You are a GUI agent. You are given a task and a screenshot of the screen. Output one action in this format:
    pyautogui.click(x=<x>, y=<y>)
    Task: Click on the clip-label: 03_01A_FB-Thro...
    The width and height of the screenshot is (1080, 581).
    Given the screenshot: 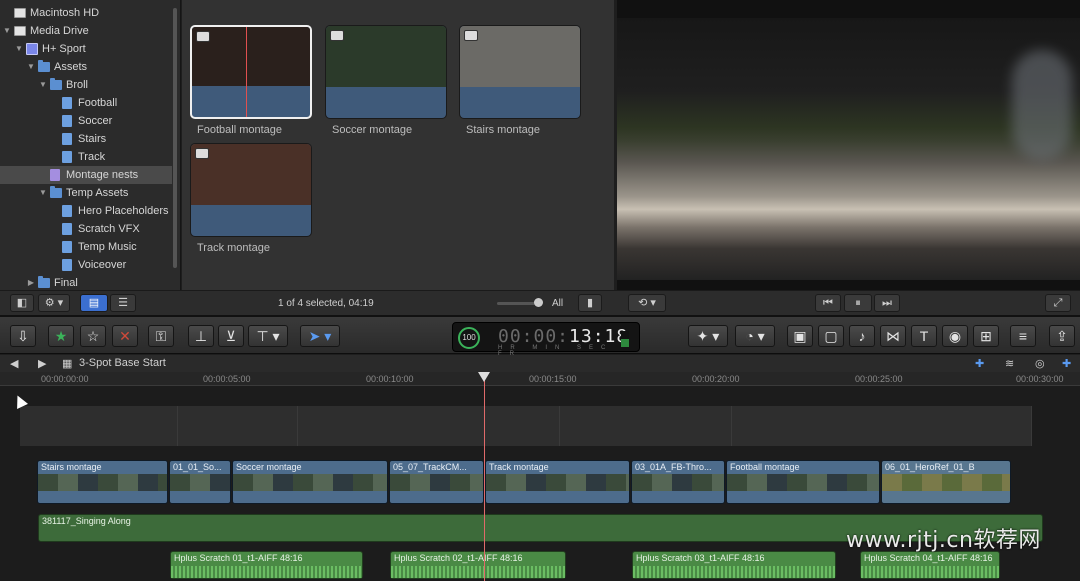 What is the action you would take?
    pyautogui.click(x=673, y=467)
    